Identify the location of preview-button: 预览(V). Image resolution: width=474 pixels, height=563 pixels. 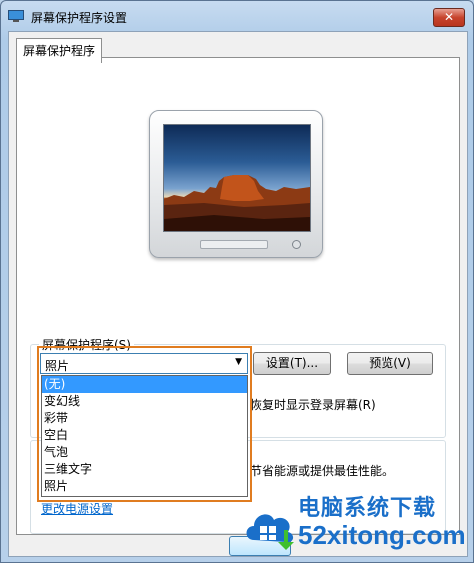
(390, 363).